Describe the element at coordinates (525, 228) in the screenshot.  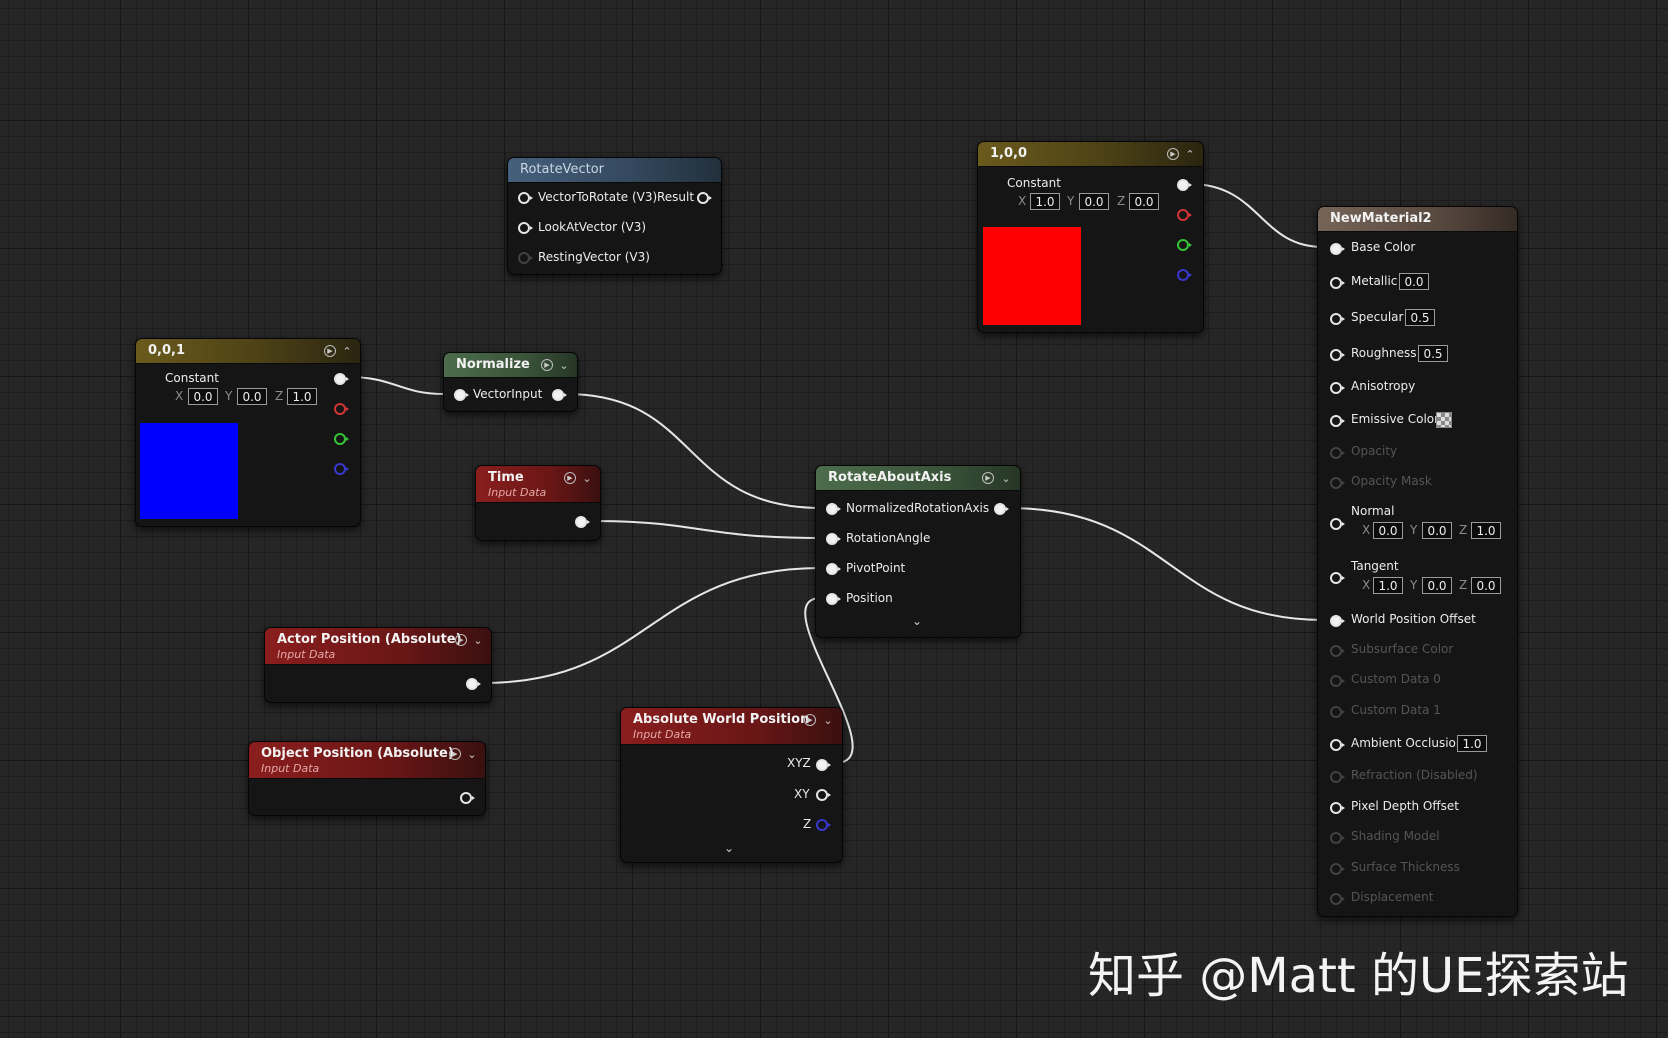
I see `look-at-vector-input-pin` at that location.